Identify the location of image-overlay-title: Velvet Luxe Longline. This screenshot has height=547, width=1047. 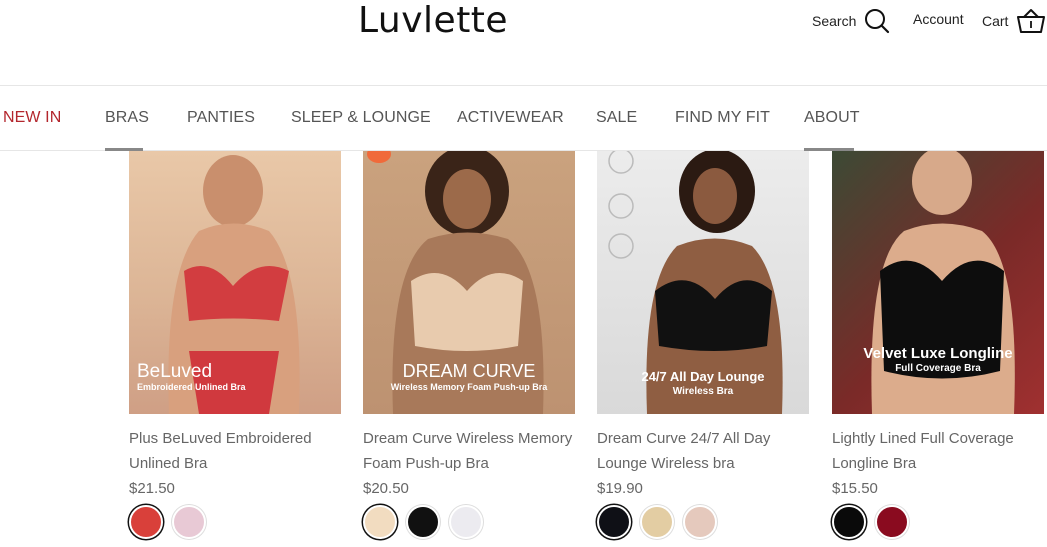
(938, 353).